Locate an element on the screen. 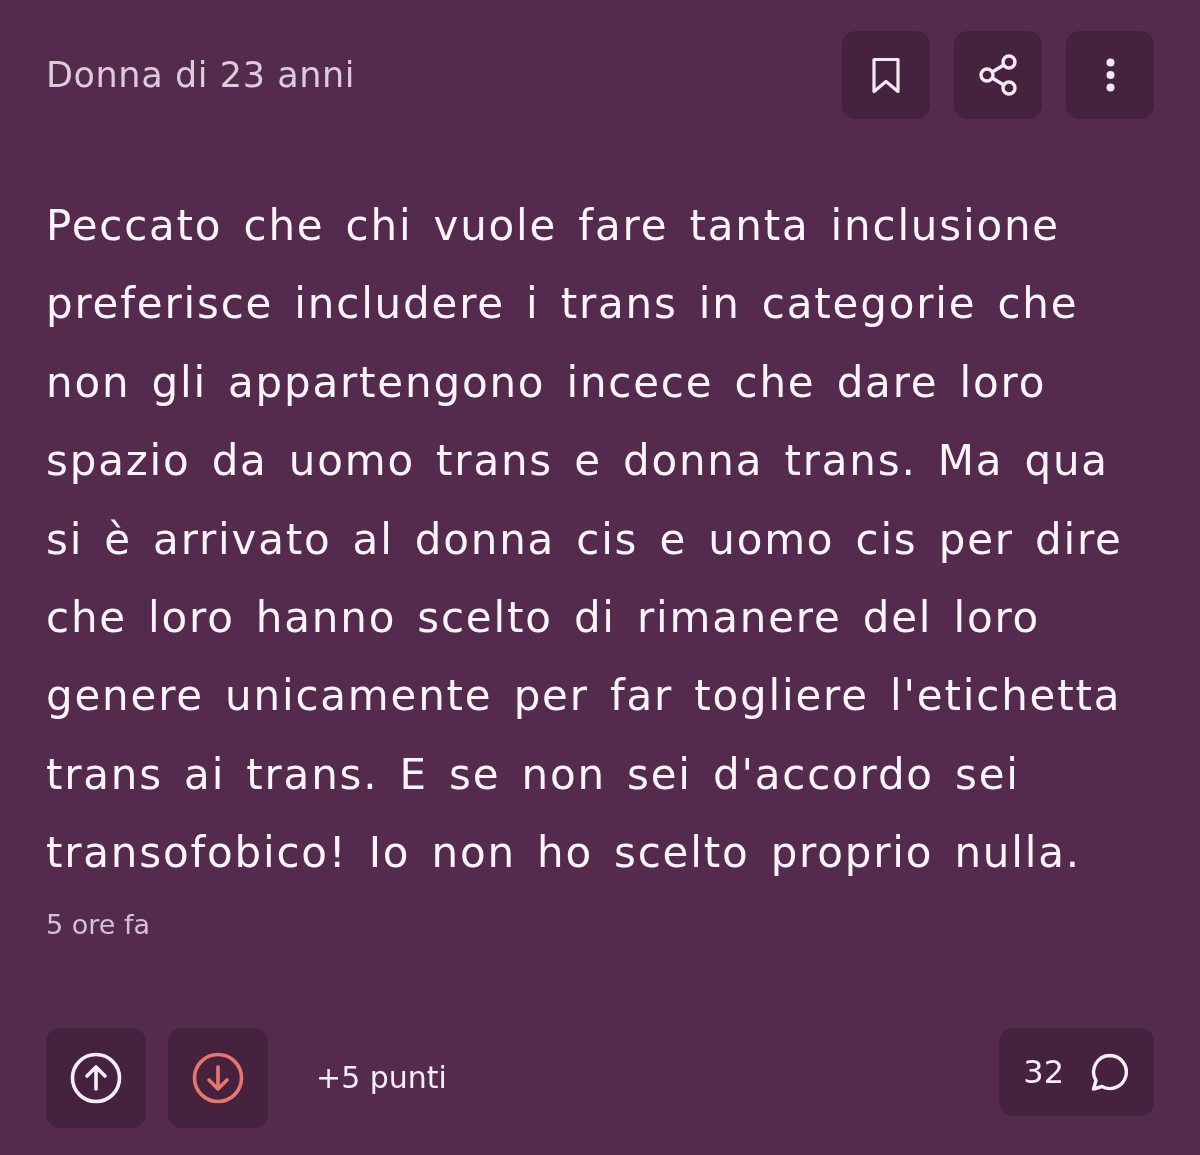  more-icon is located at coordinates (1110, 75).